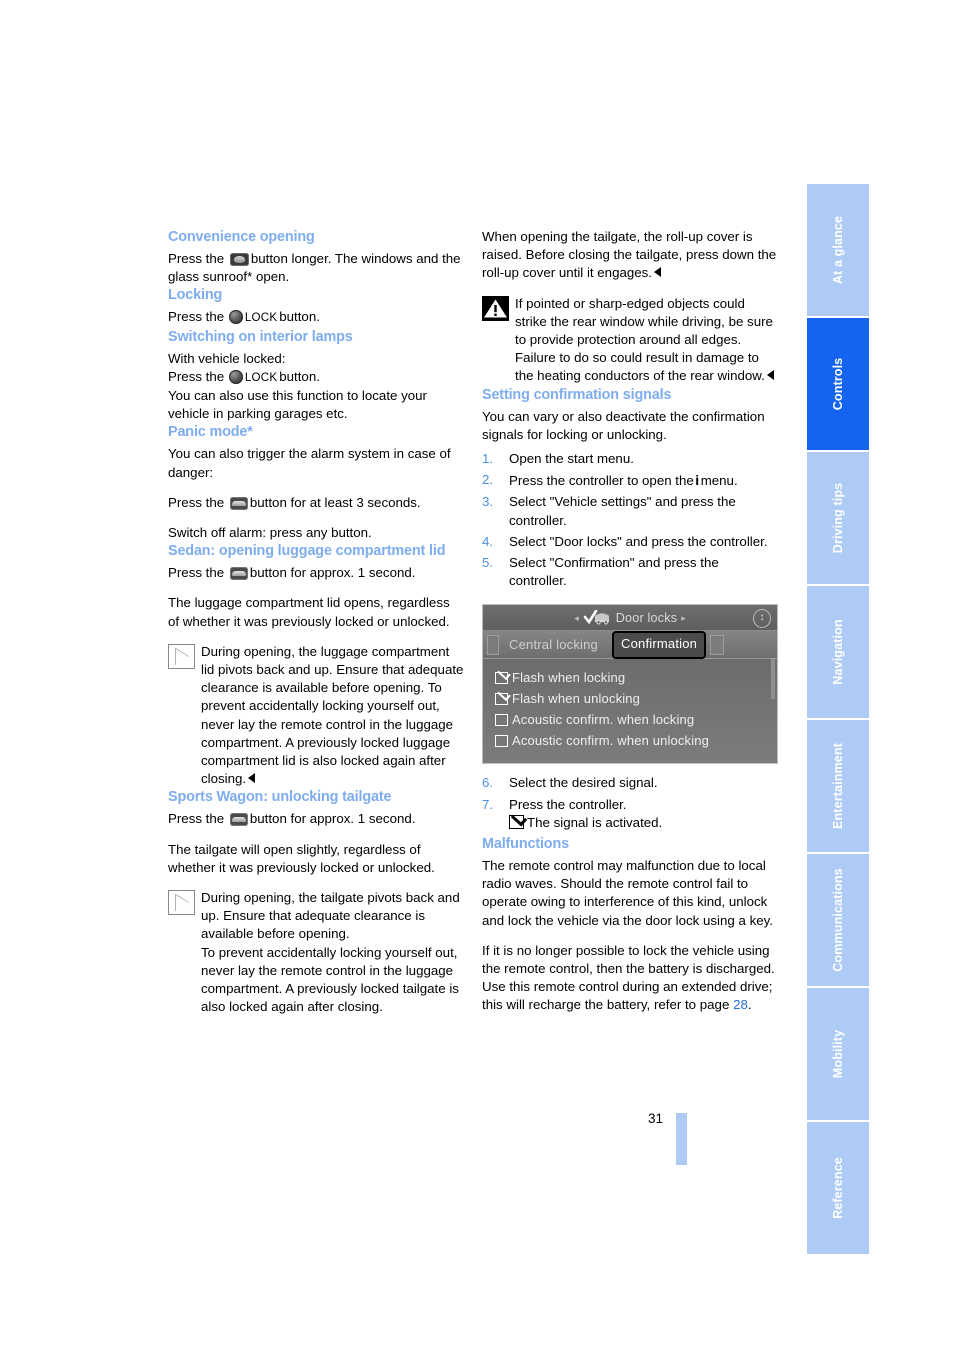  I want to click on heading-convenience-opening: Convenience opening, so click(241, 237).